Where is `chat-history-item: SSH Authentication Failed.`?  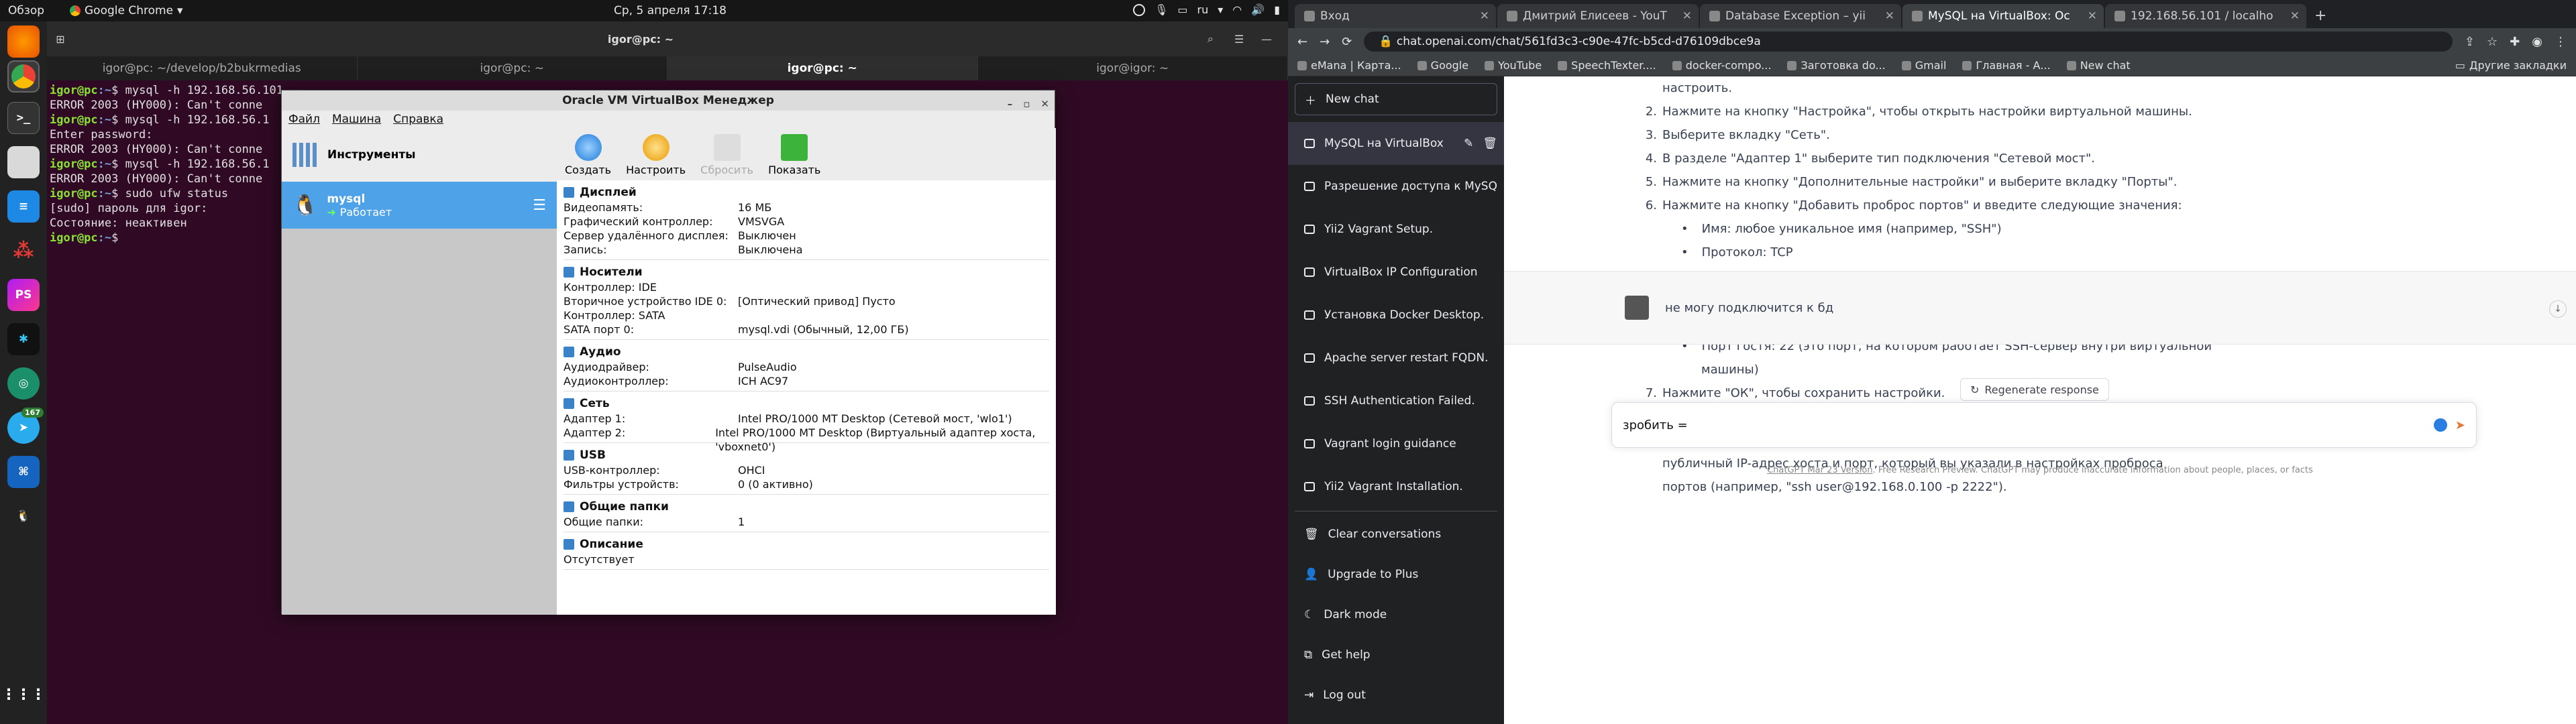
chat-history-item: SSH Authentication Failed. is located at coordinates (1396, 400).